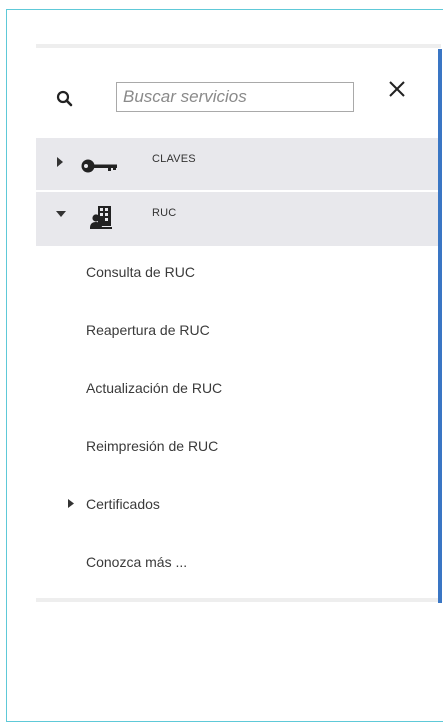  I want to click on menu-item-consulta-ruc: Consulta de RUC, so click(140, 272).